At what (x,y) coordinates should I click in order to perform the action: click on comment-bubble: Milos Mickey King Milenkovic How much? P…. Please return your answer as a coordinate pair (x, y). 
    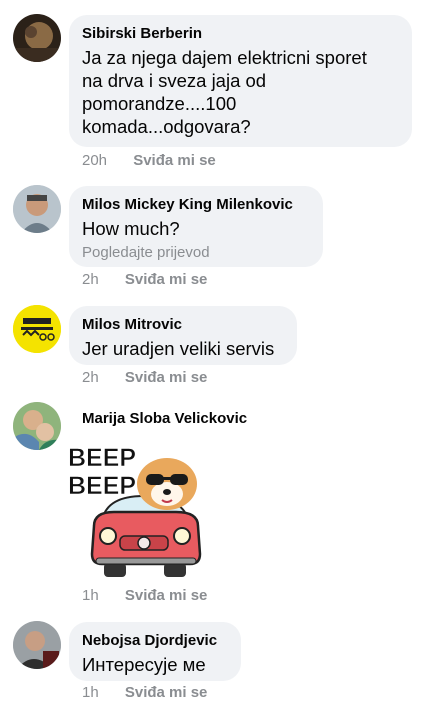
    Looking at the image, I should click on (196, 226).